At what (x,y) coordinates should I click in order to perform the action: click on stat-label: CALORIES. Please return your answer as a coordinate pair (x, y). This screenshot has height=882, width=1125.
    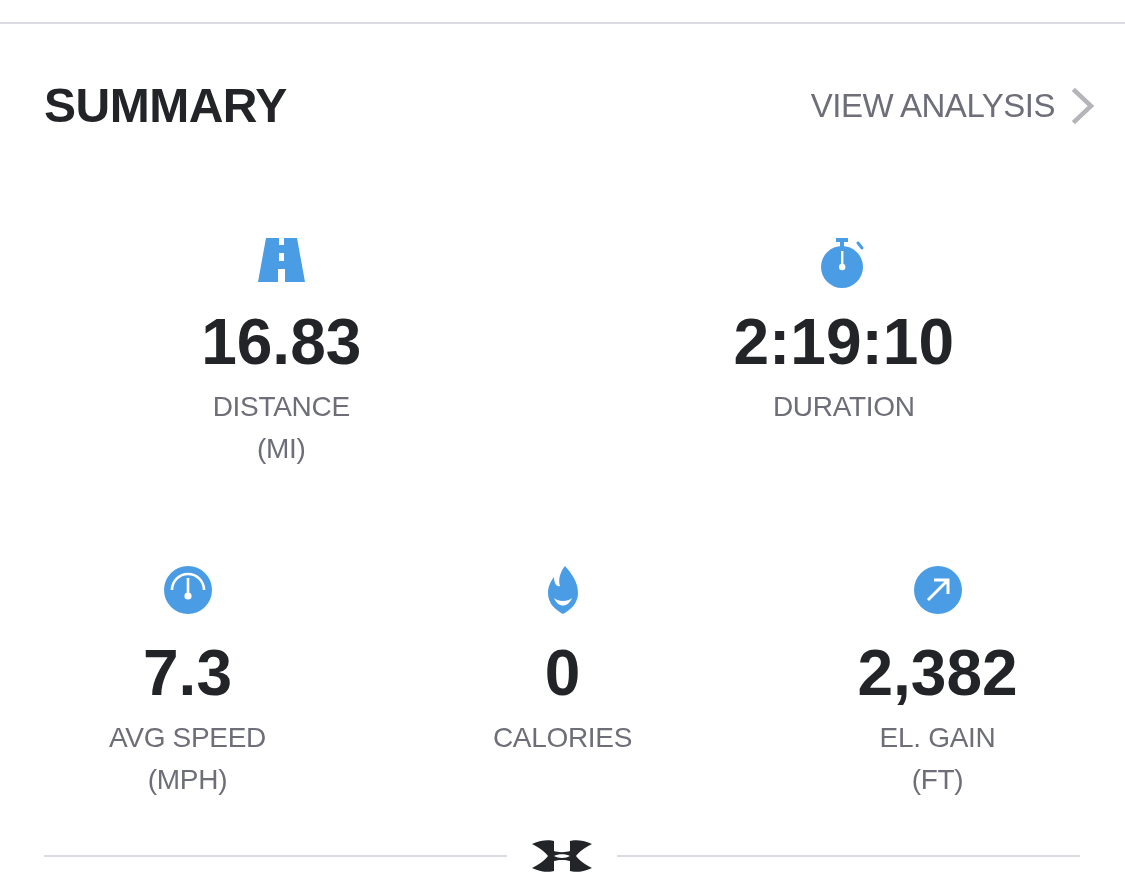
    Looking at the image, I should click on (562, 738).